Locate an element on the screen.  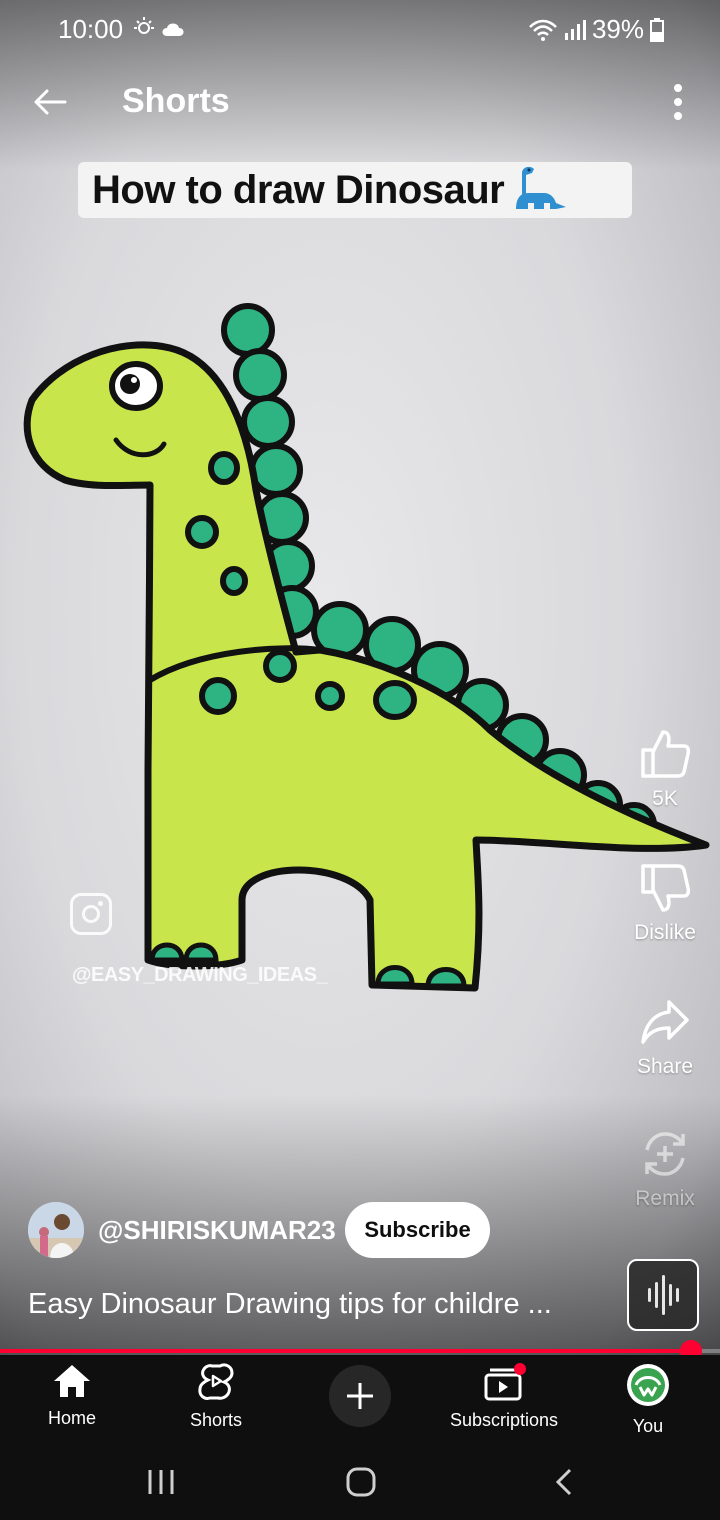
nav-subscriptions-label: Subscriptions is located at coordinates (504, 1420).